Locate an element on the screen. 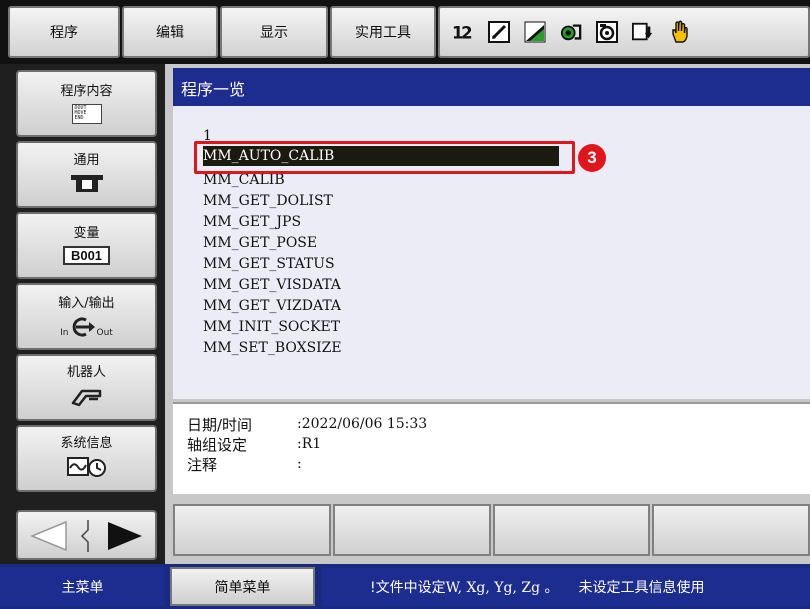 This screenshot has height=609, width=810. sidebar-item-system-info: 系统信息 is located at coordinates (86, 458).